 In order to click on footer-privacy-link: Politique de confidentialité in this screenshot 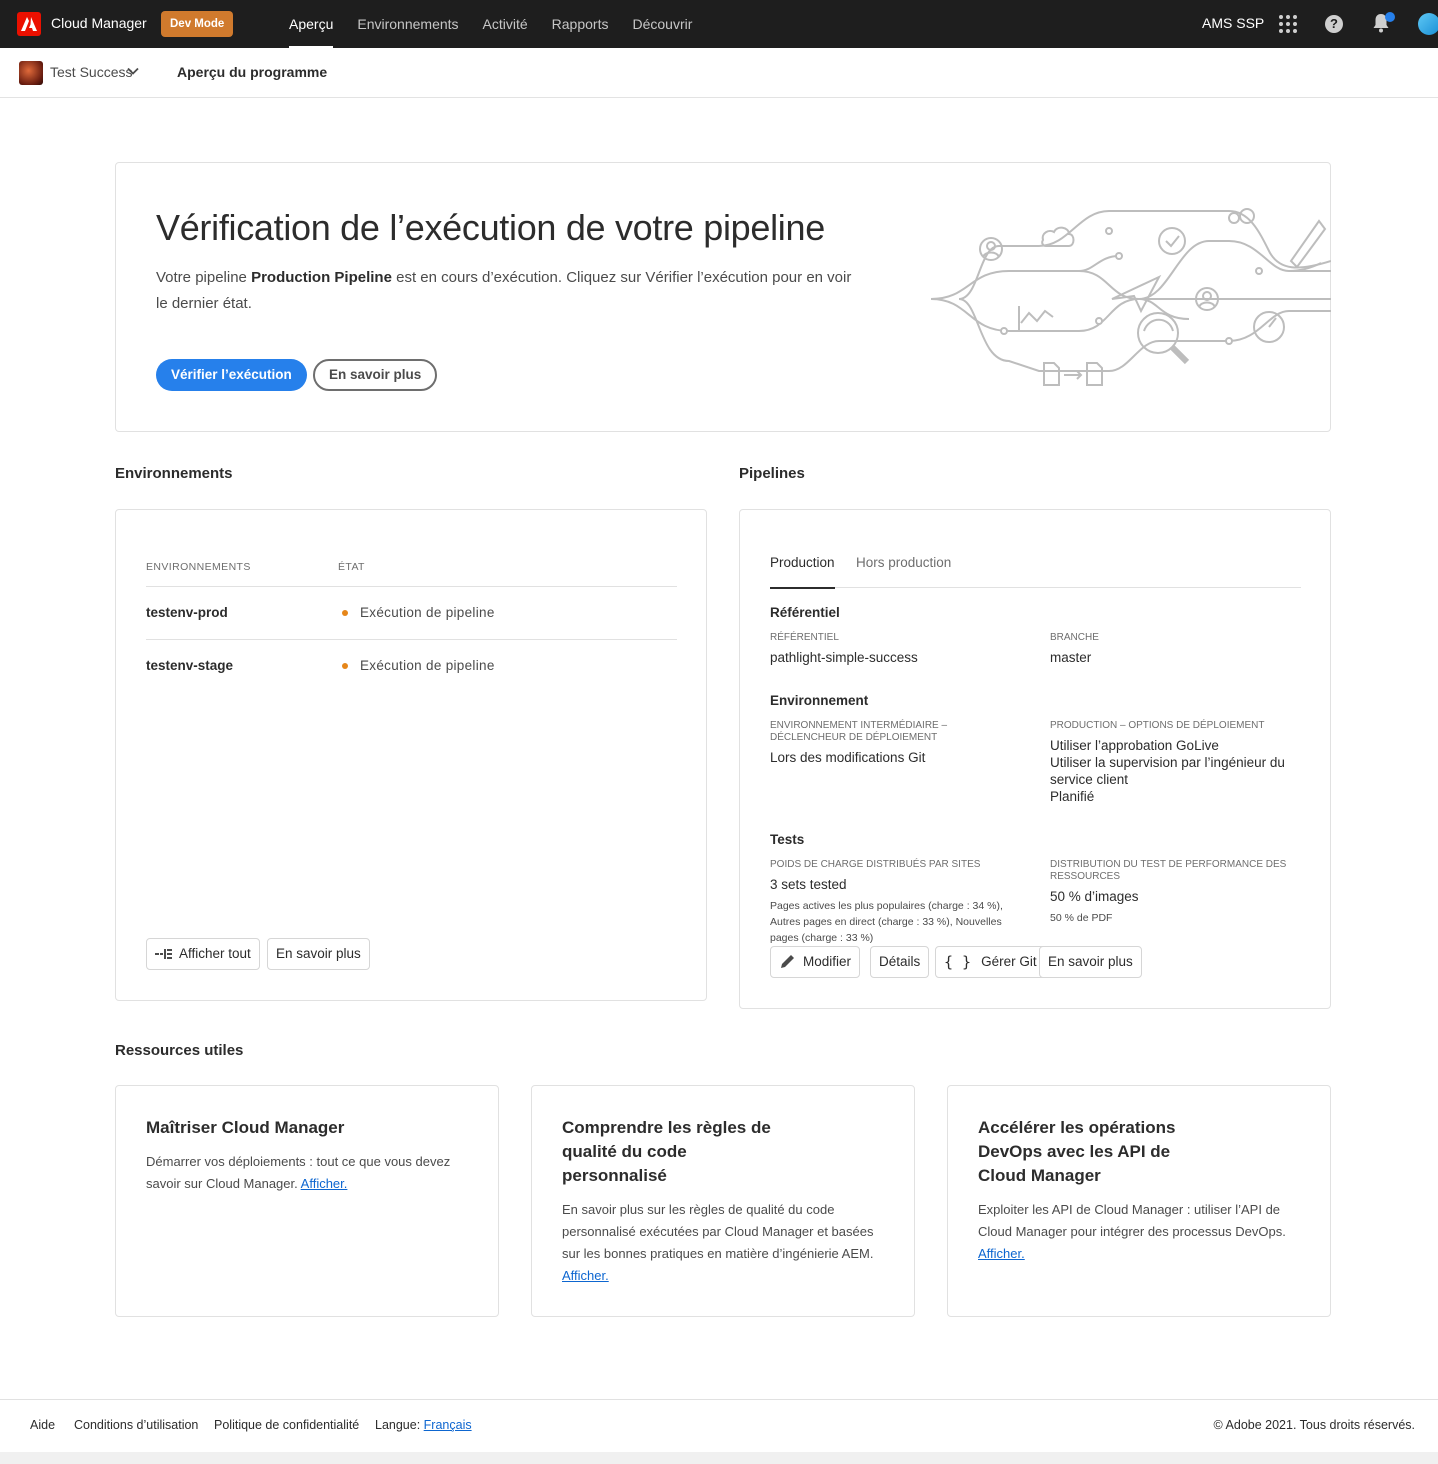, I will do `click(286, 1425)`.